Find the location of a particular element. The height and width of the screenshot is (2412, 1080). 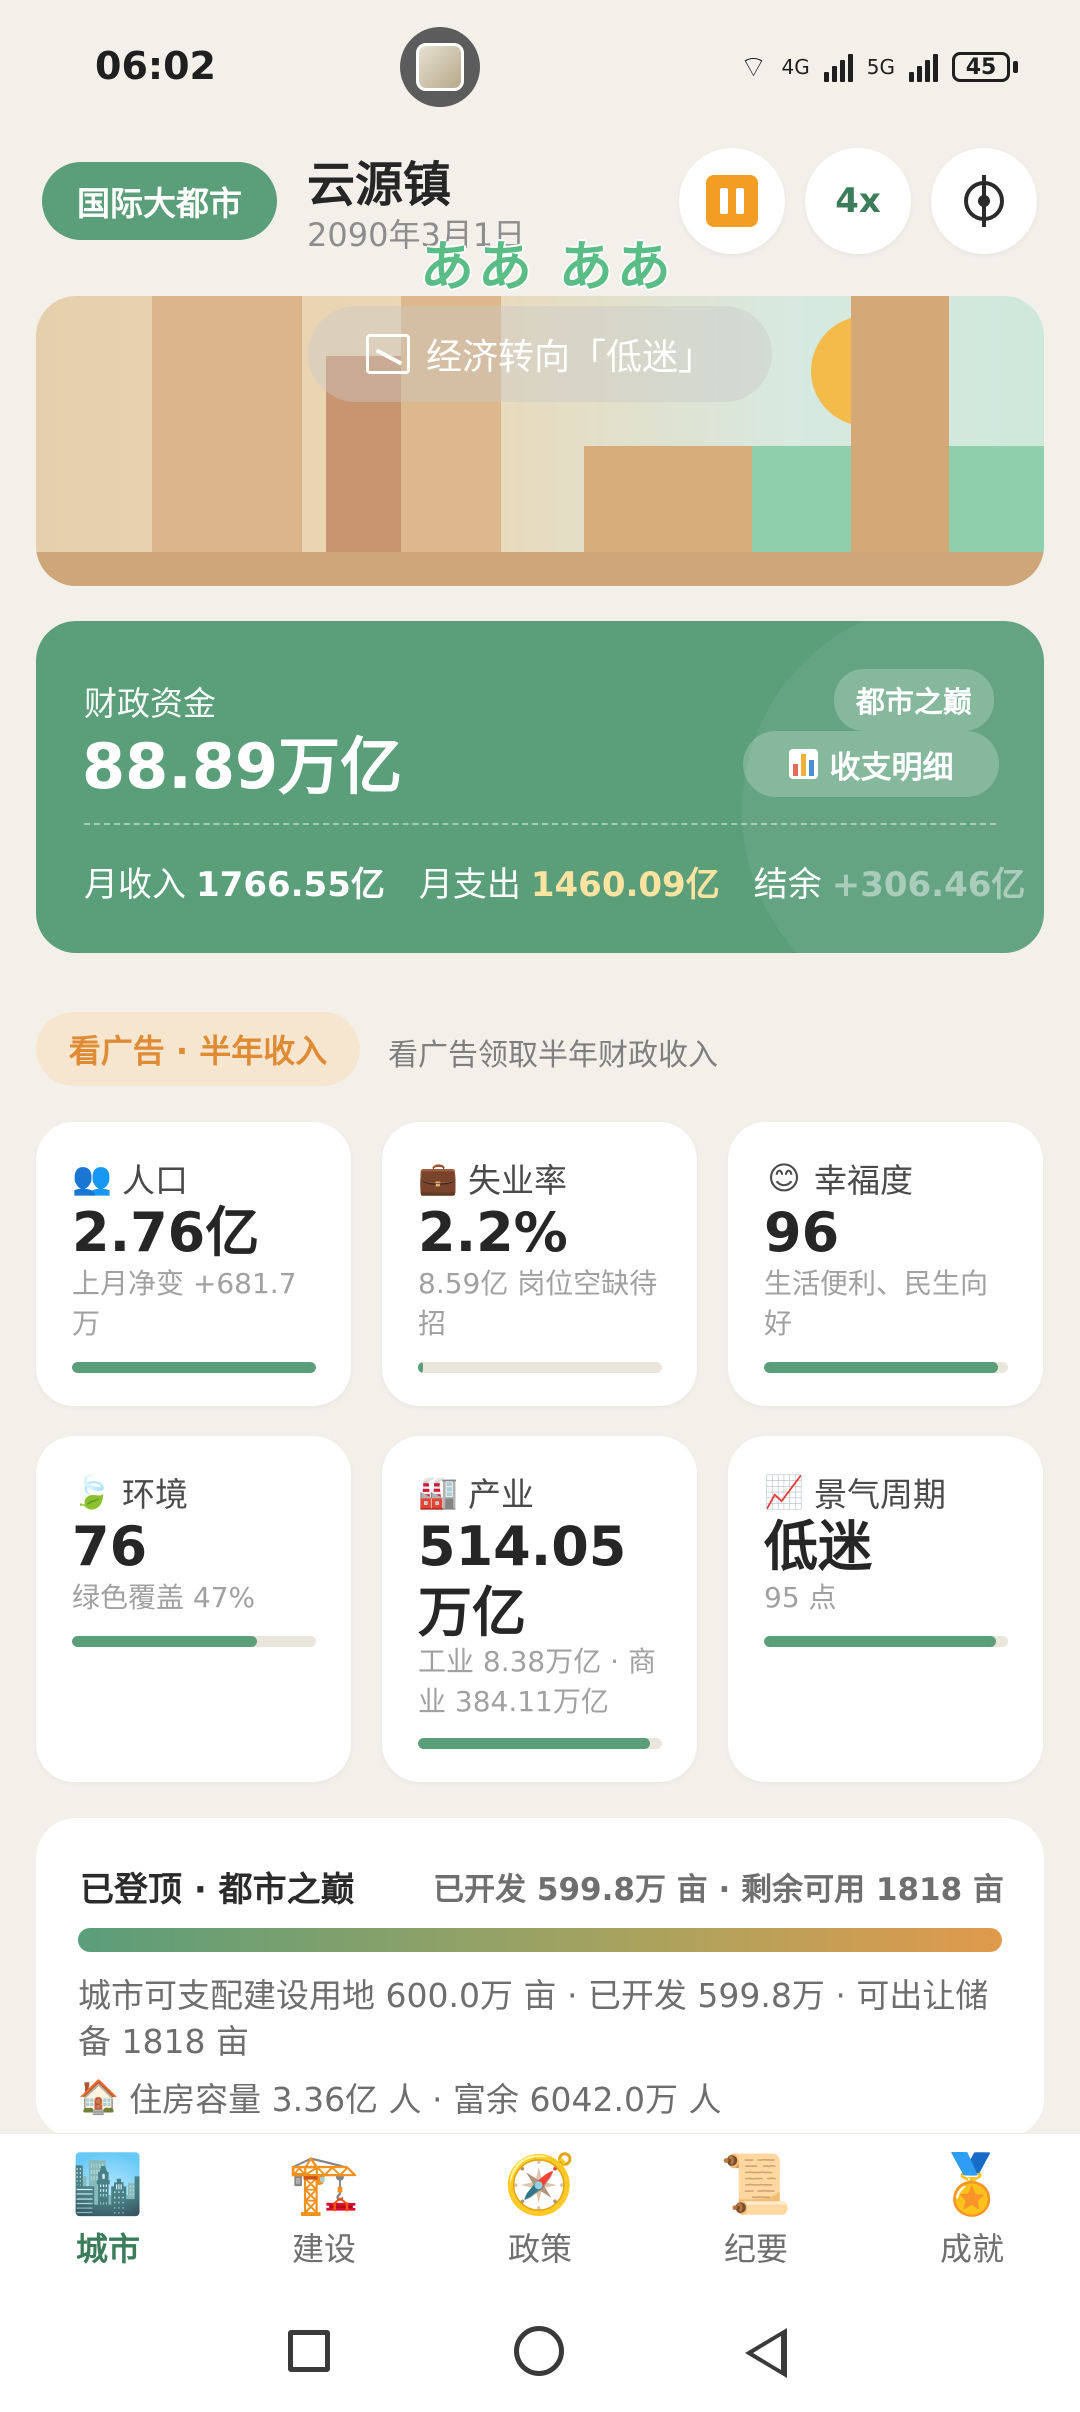

nav-city: 🏙️ 城市 is located at coordinates (108, 2211).